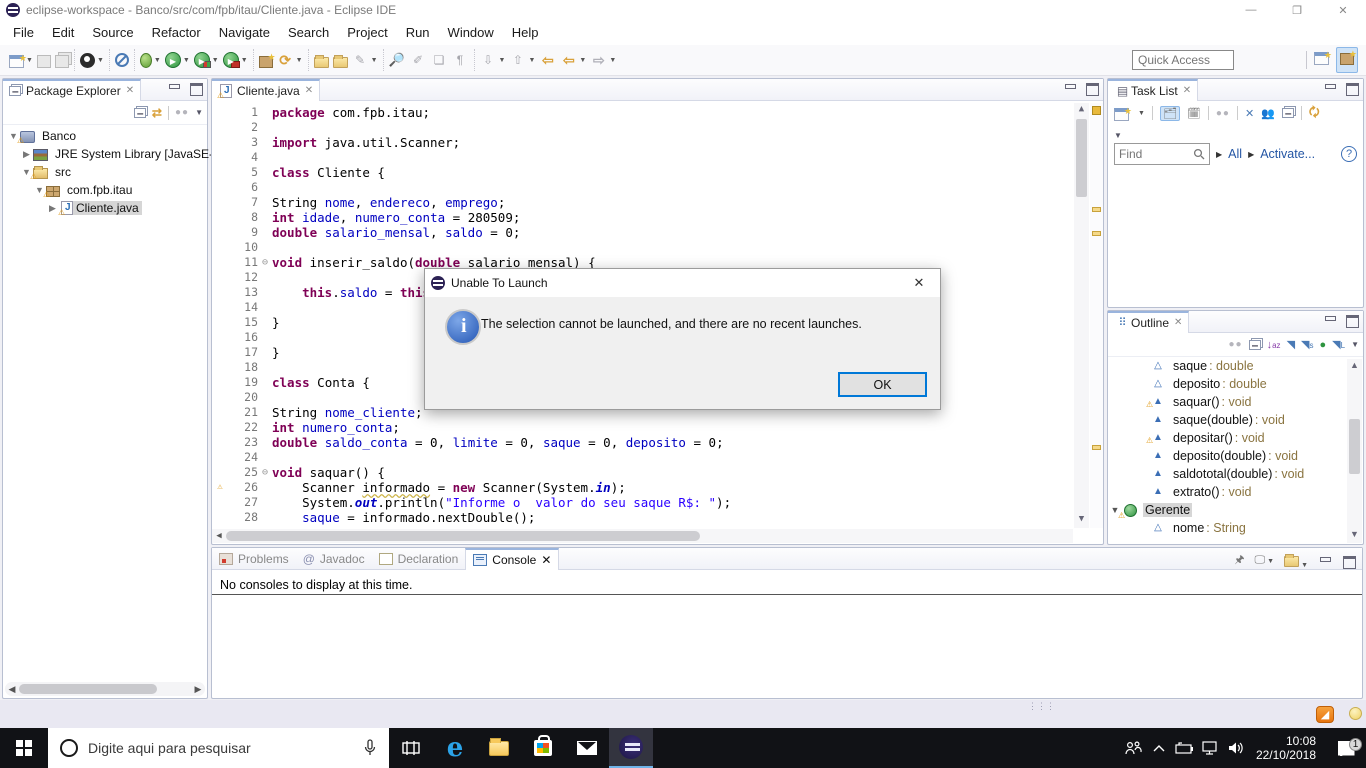 The width and height of the screenshot is (1366, 768). Describe the element at coordinates (92, 60) in the screenshot. I see `user-account-button: ▼` at that location.